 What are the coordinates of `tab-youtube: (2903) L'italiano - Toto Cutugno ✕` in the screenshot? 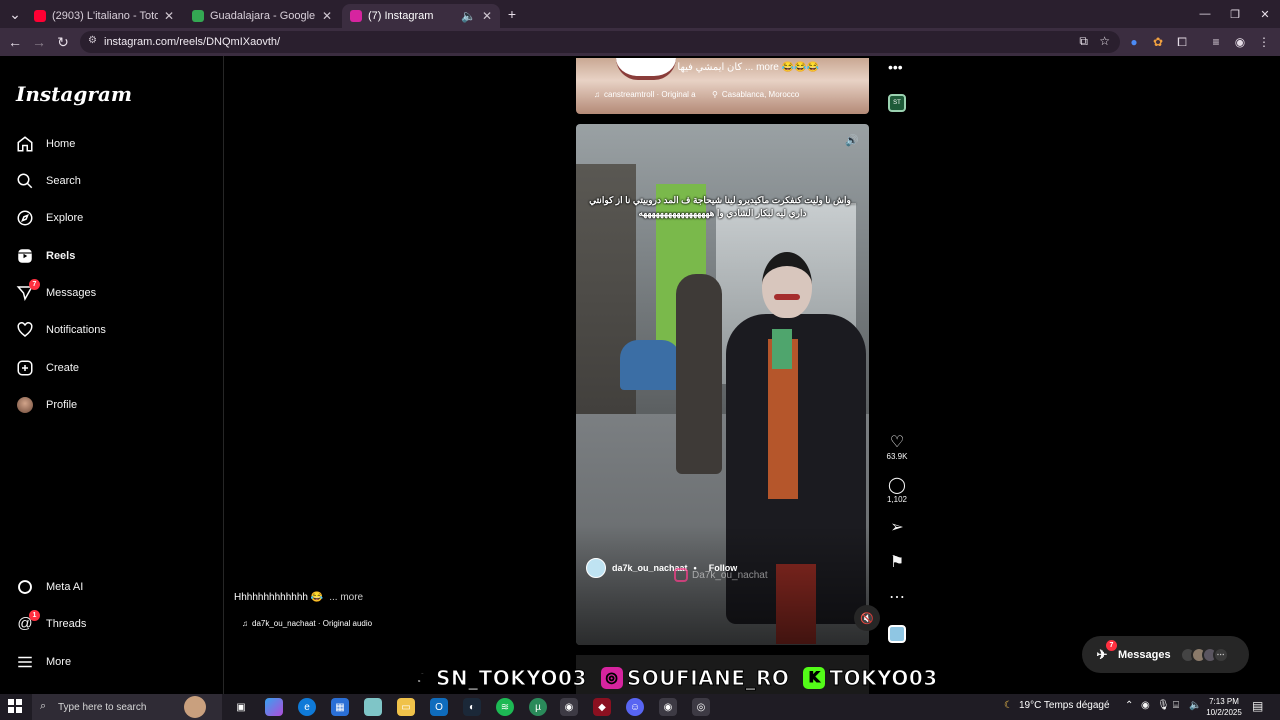 It's located at (104, 16).